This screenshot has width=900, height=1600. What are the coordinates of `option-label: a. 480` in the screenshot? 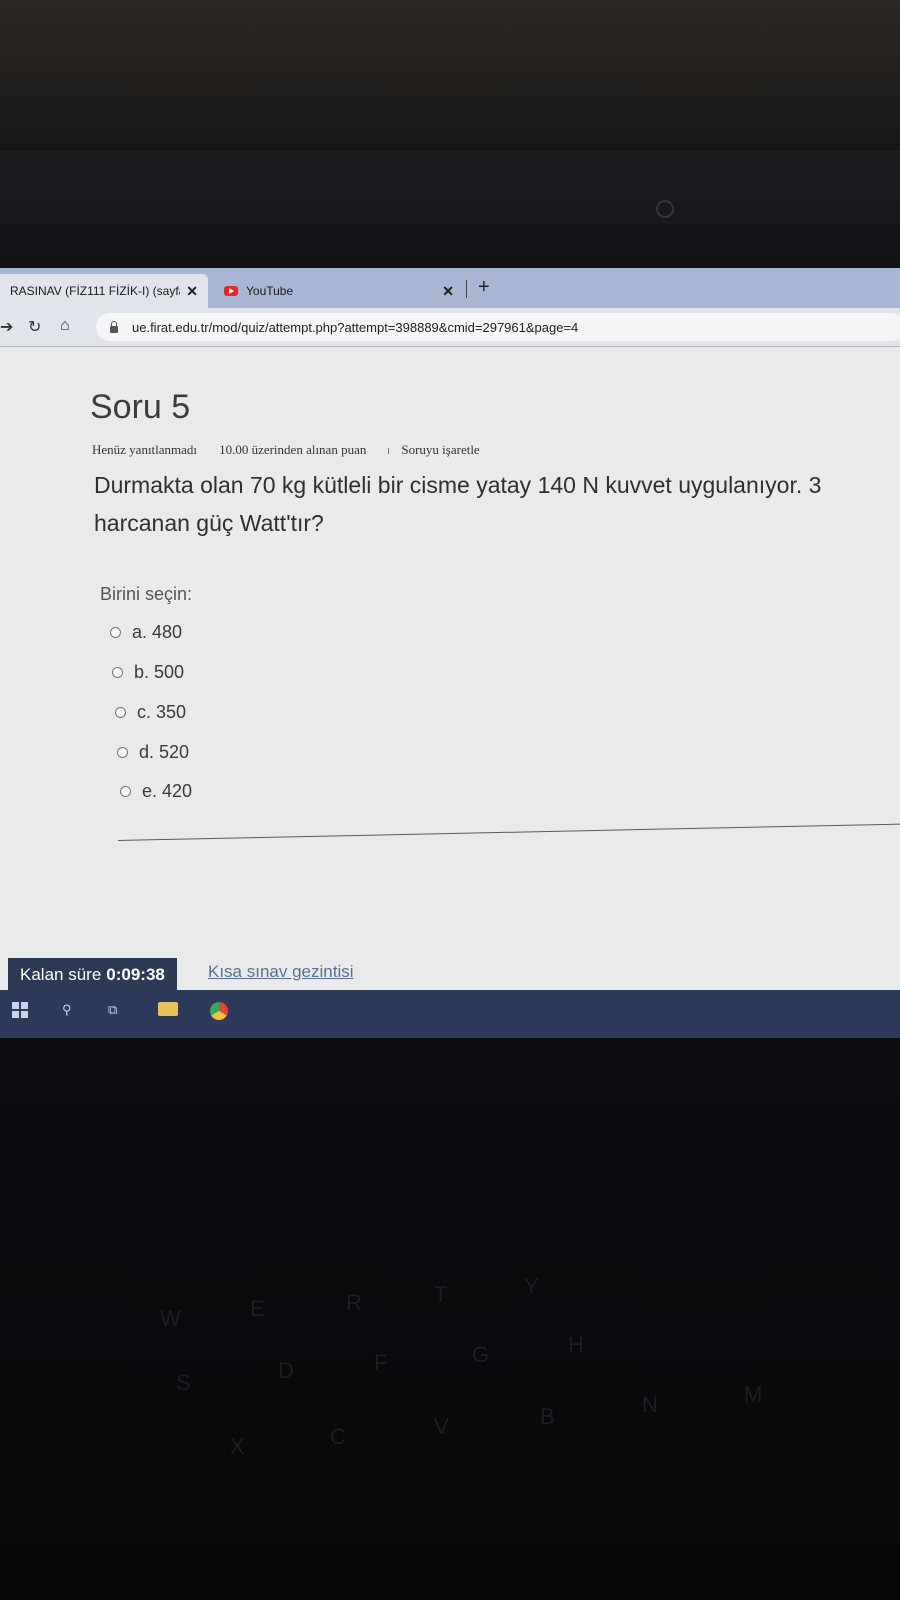 It's located at (157, 632).